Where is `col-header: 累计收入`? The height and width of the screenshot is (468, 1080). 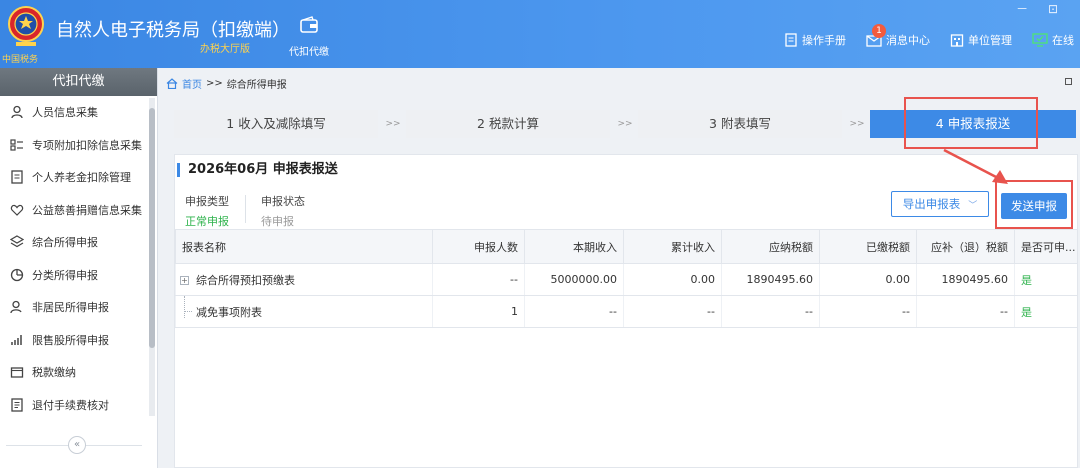 col-header: 累计收入 is located at coordinates (672, 246).